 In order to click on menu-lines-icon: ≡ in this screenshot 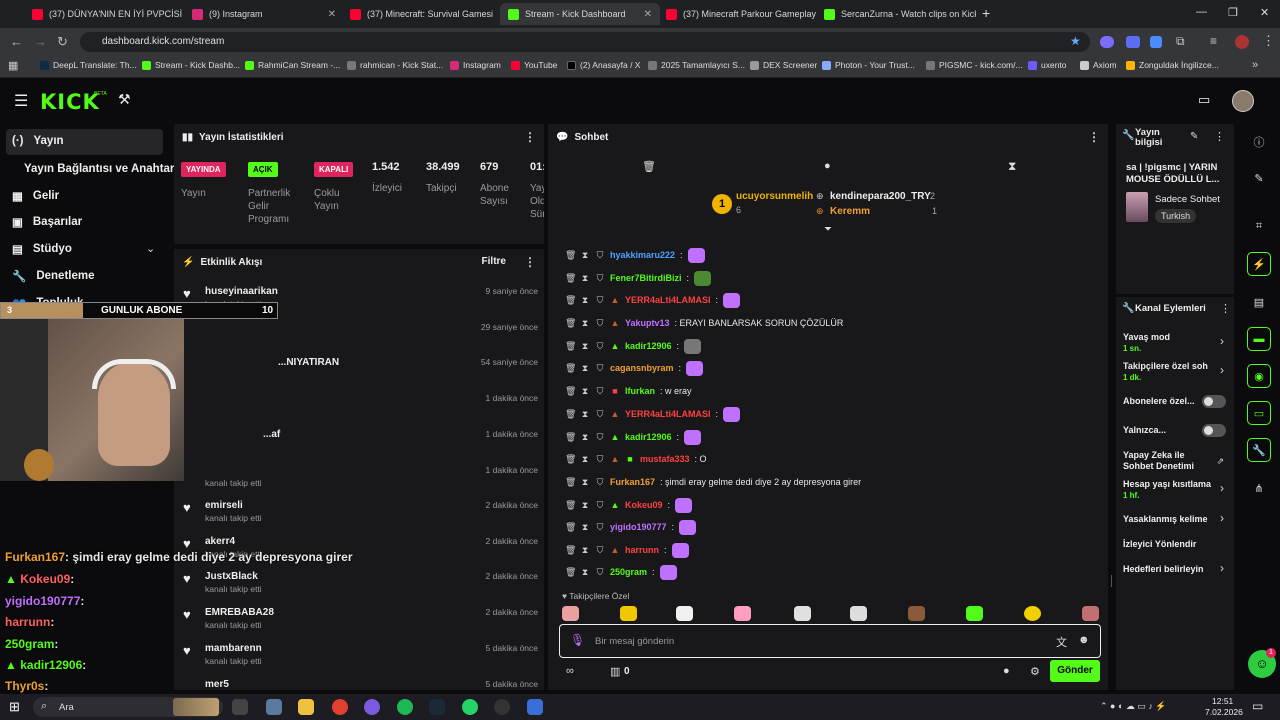, I will do `click(1213, 41)`.